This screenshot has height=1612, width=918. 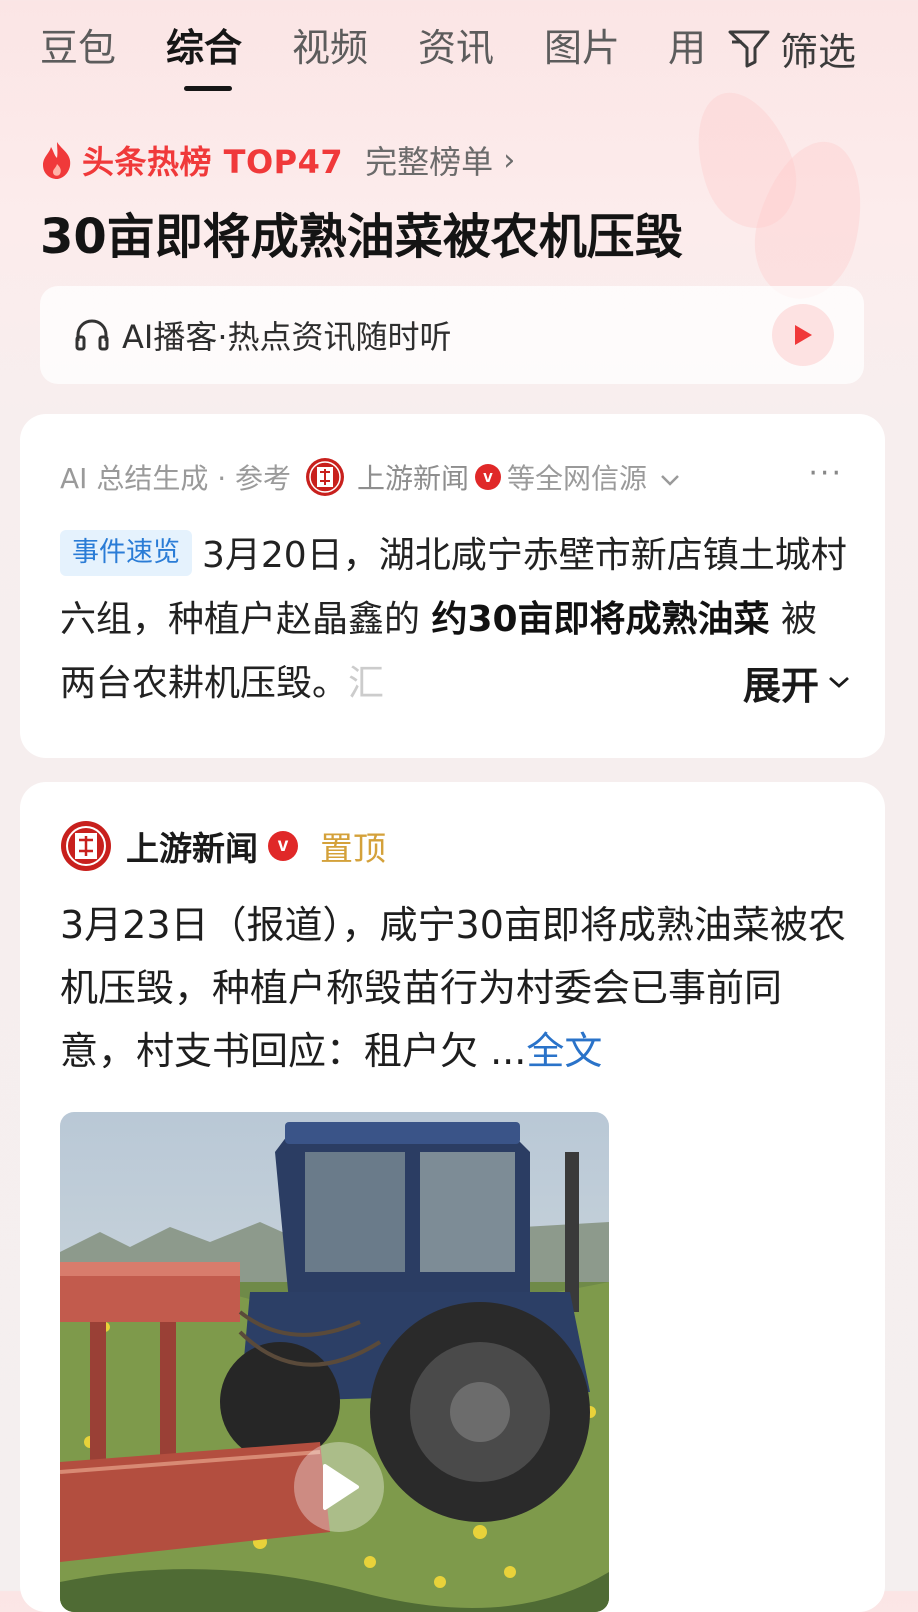 What do you see at coordinates (287, 337) in the screenshot?
I see `podcast-label: AI播客·热点资讯随时听` at bounding box center [287, 337].